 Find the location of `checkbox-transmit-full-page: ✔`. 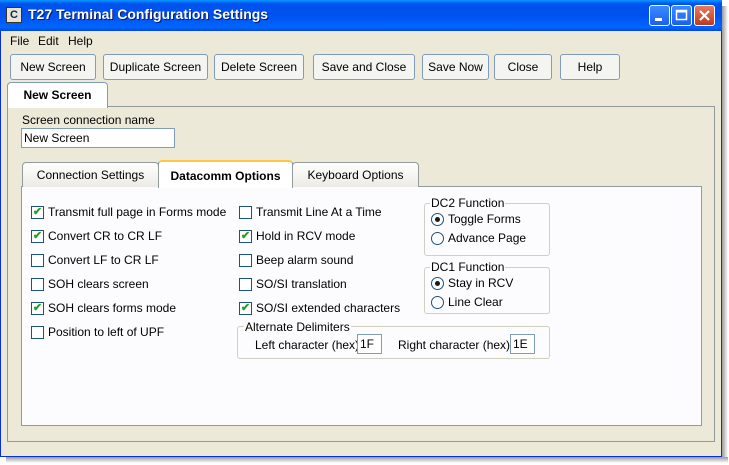

checkbox-transmit-full-page: ✔ is located at coordinates (37, 212).